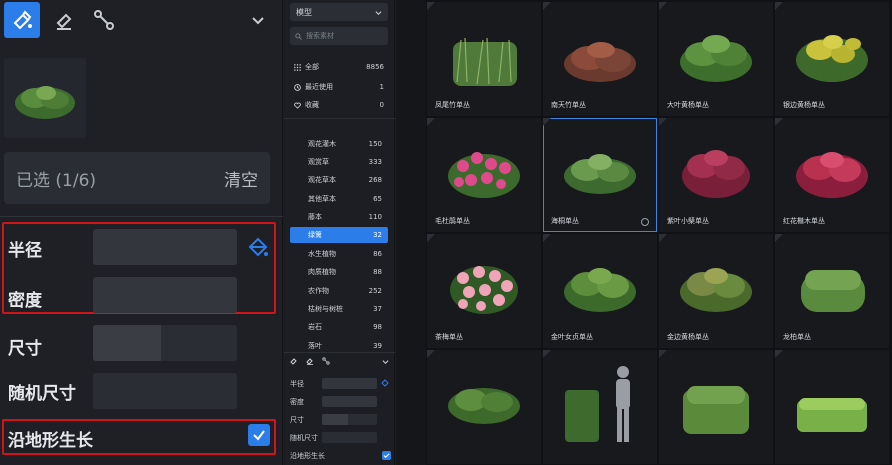 The height and width of the screenshot is (465, 892). Describe the element at coordinates (600, 62) in the screenshot. I see `nandina-shrub-image` at that location.